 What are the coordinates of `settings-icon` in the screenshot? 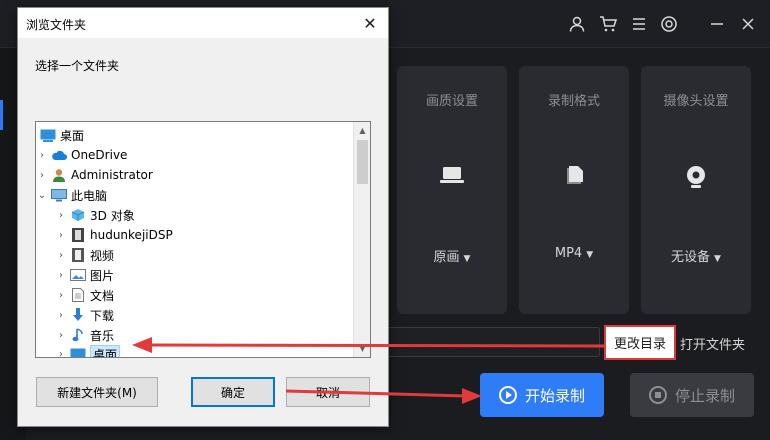 It's located at (669, 24).